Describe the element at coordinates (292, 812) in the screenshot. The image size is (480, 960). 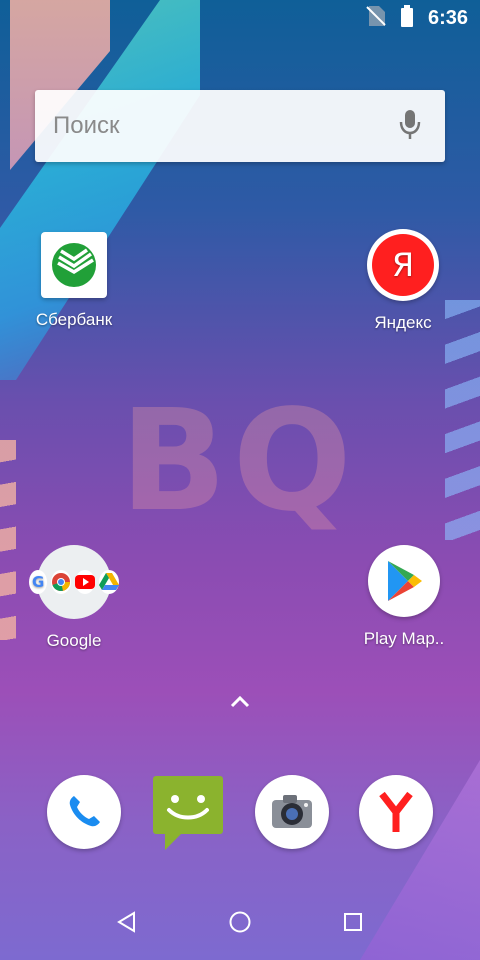
I see `camera-icon` at that location.